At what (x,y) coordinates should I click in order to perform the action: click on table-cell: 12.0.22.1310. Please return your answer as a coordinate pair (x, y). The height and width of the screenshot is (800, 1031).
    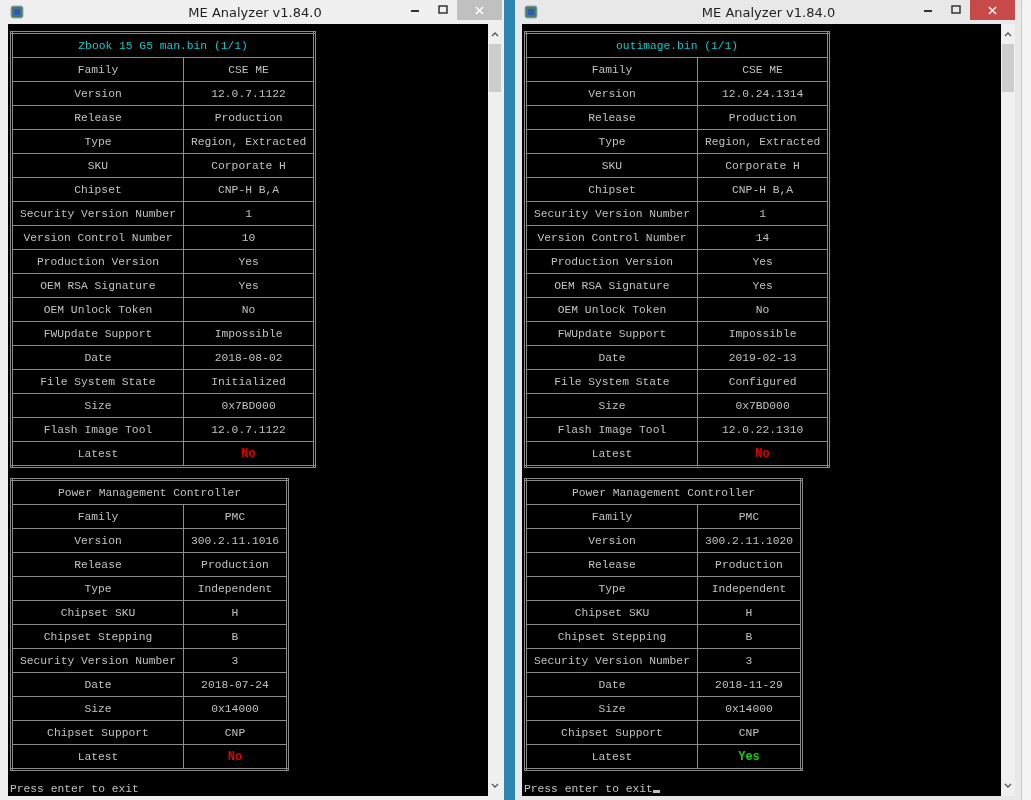
    Looking at the image, I should click on (763, 429).